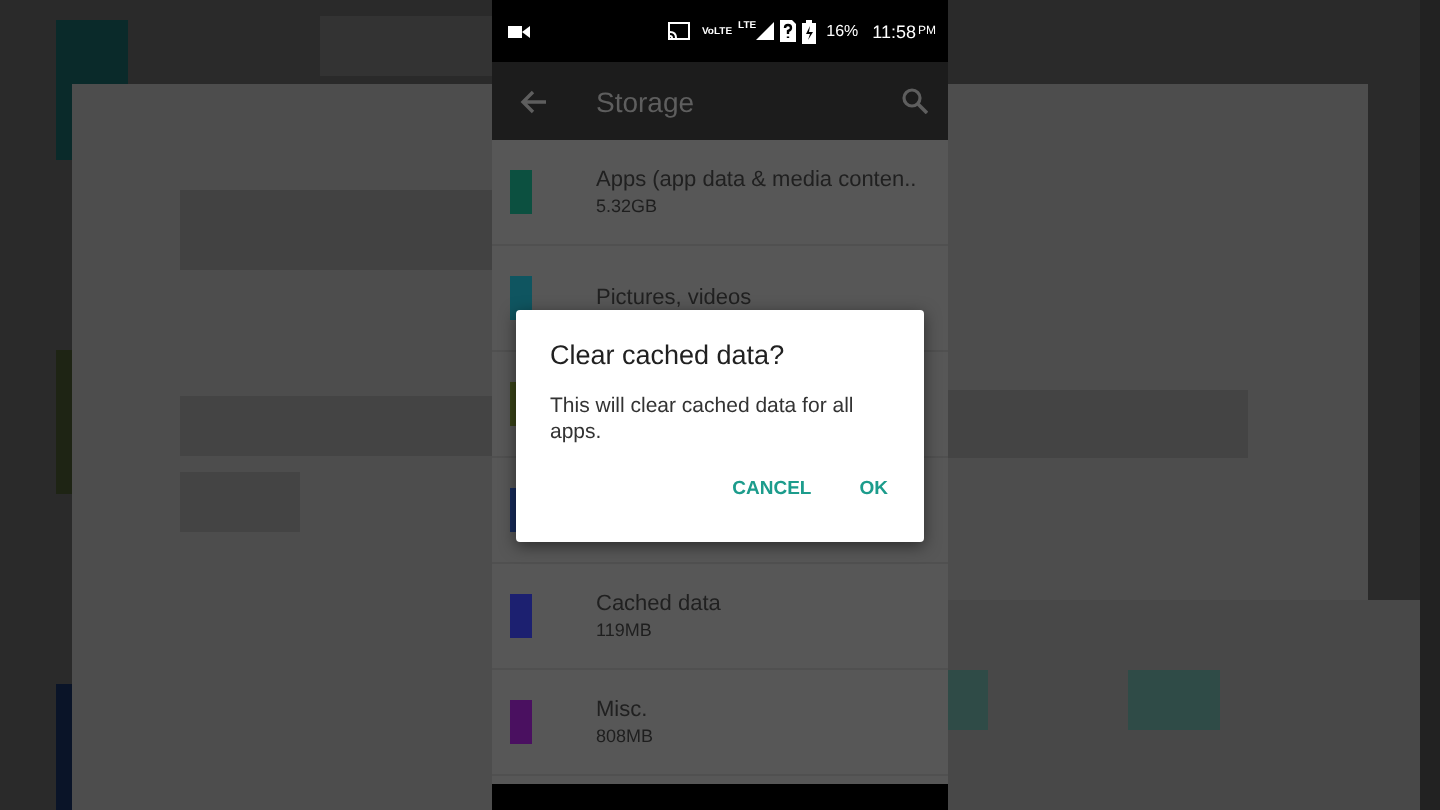 The height and width of the screenshot is (810, 1440). I want to click on screen-title: Storage, so click(646, 101).